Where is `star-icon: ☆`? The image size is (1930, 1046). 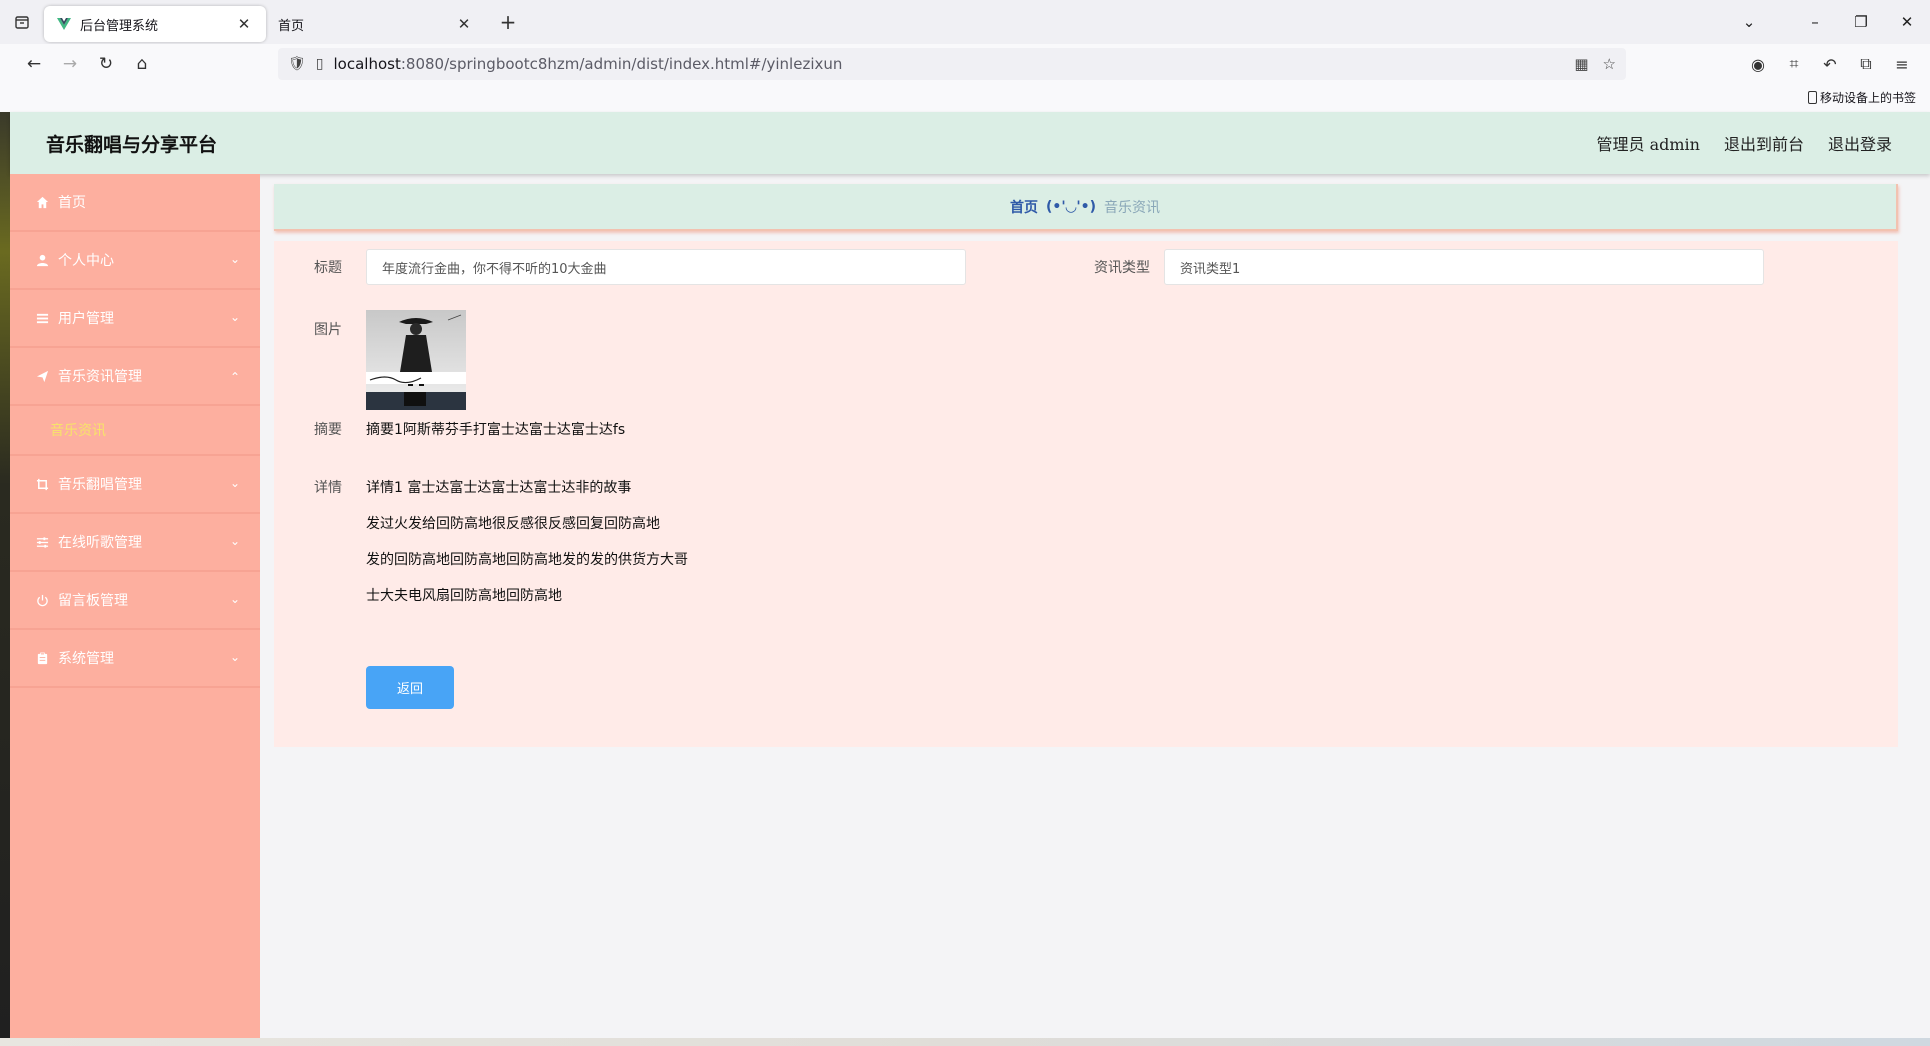 star-icon: ☆ is located at coordinates (1609, 64).